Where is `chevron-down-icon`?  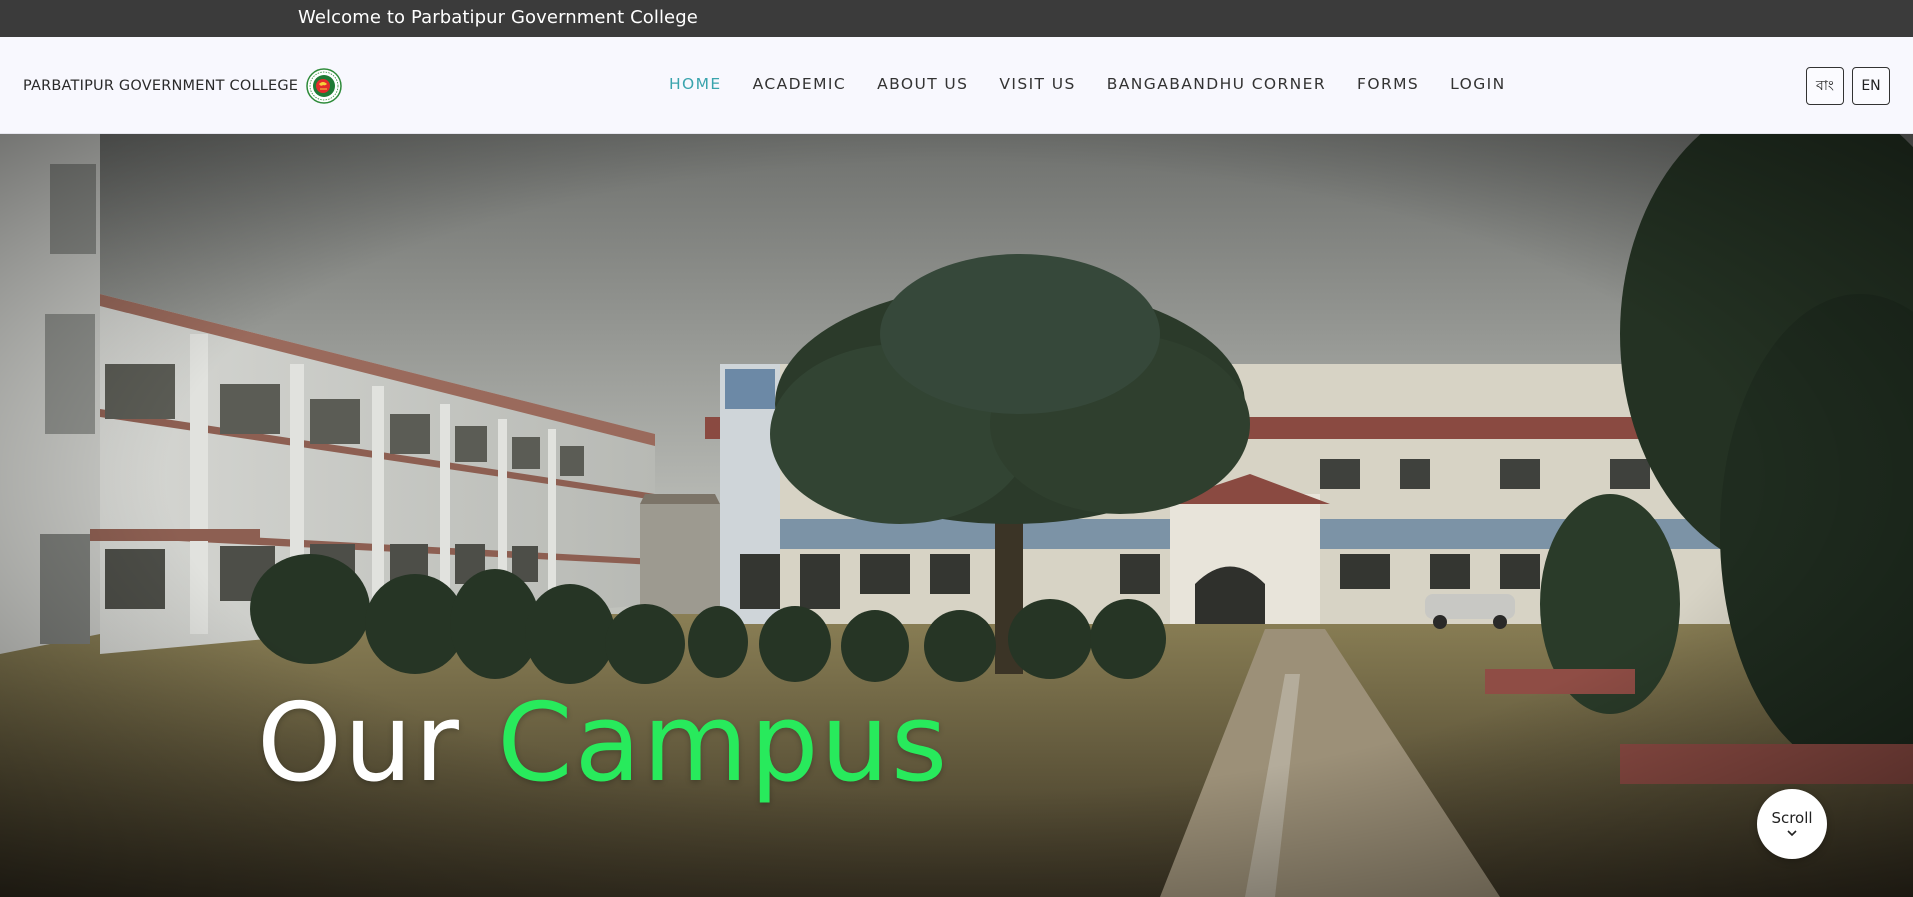
chevron-down-icon is located at coordinates (1792, 833).